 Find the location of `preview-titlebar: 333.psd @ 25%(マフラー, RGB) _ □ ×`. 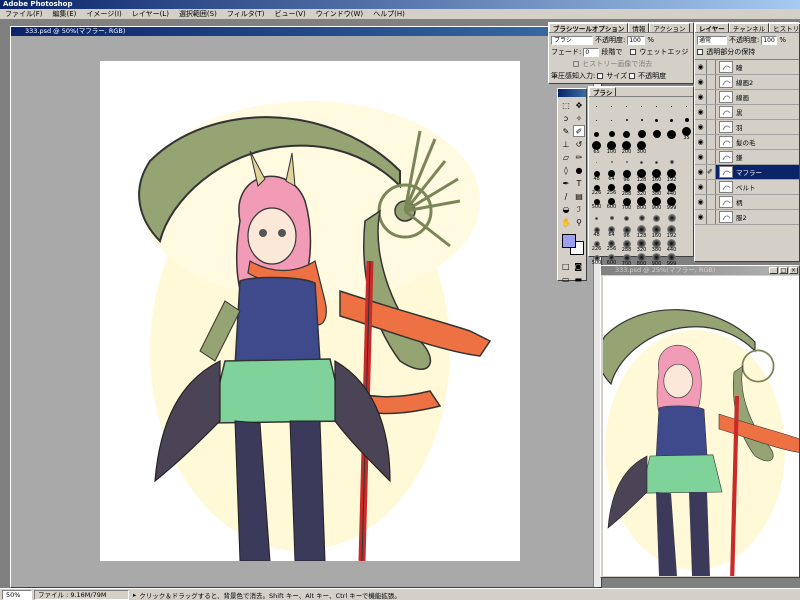

preview-titlebar: 333.psd @ 25%(マフラー, RGB) _ □ × is located at coordinates (700, 270).